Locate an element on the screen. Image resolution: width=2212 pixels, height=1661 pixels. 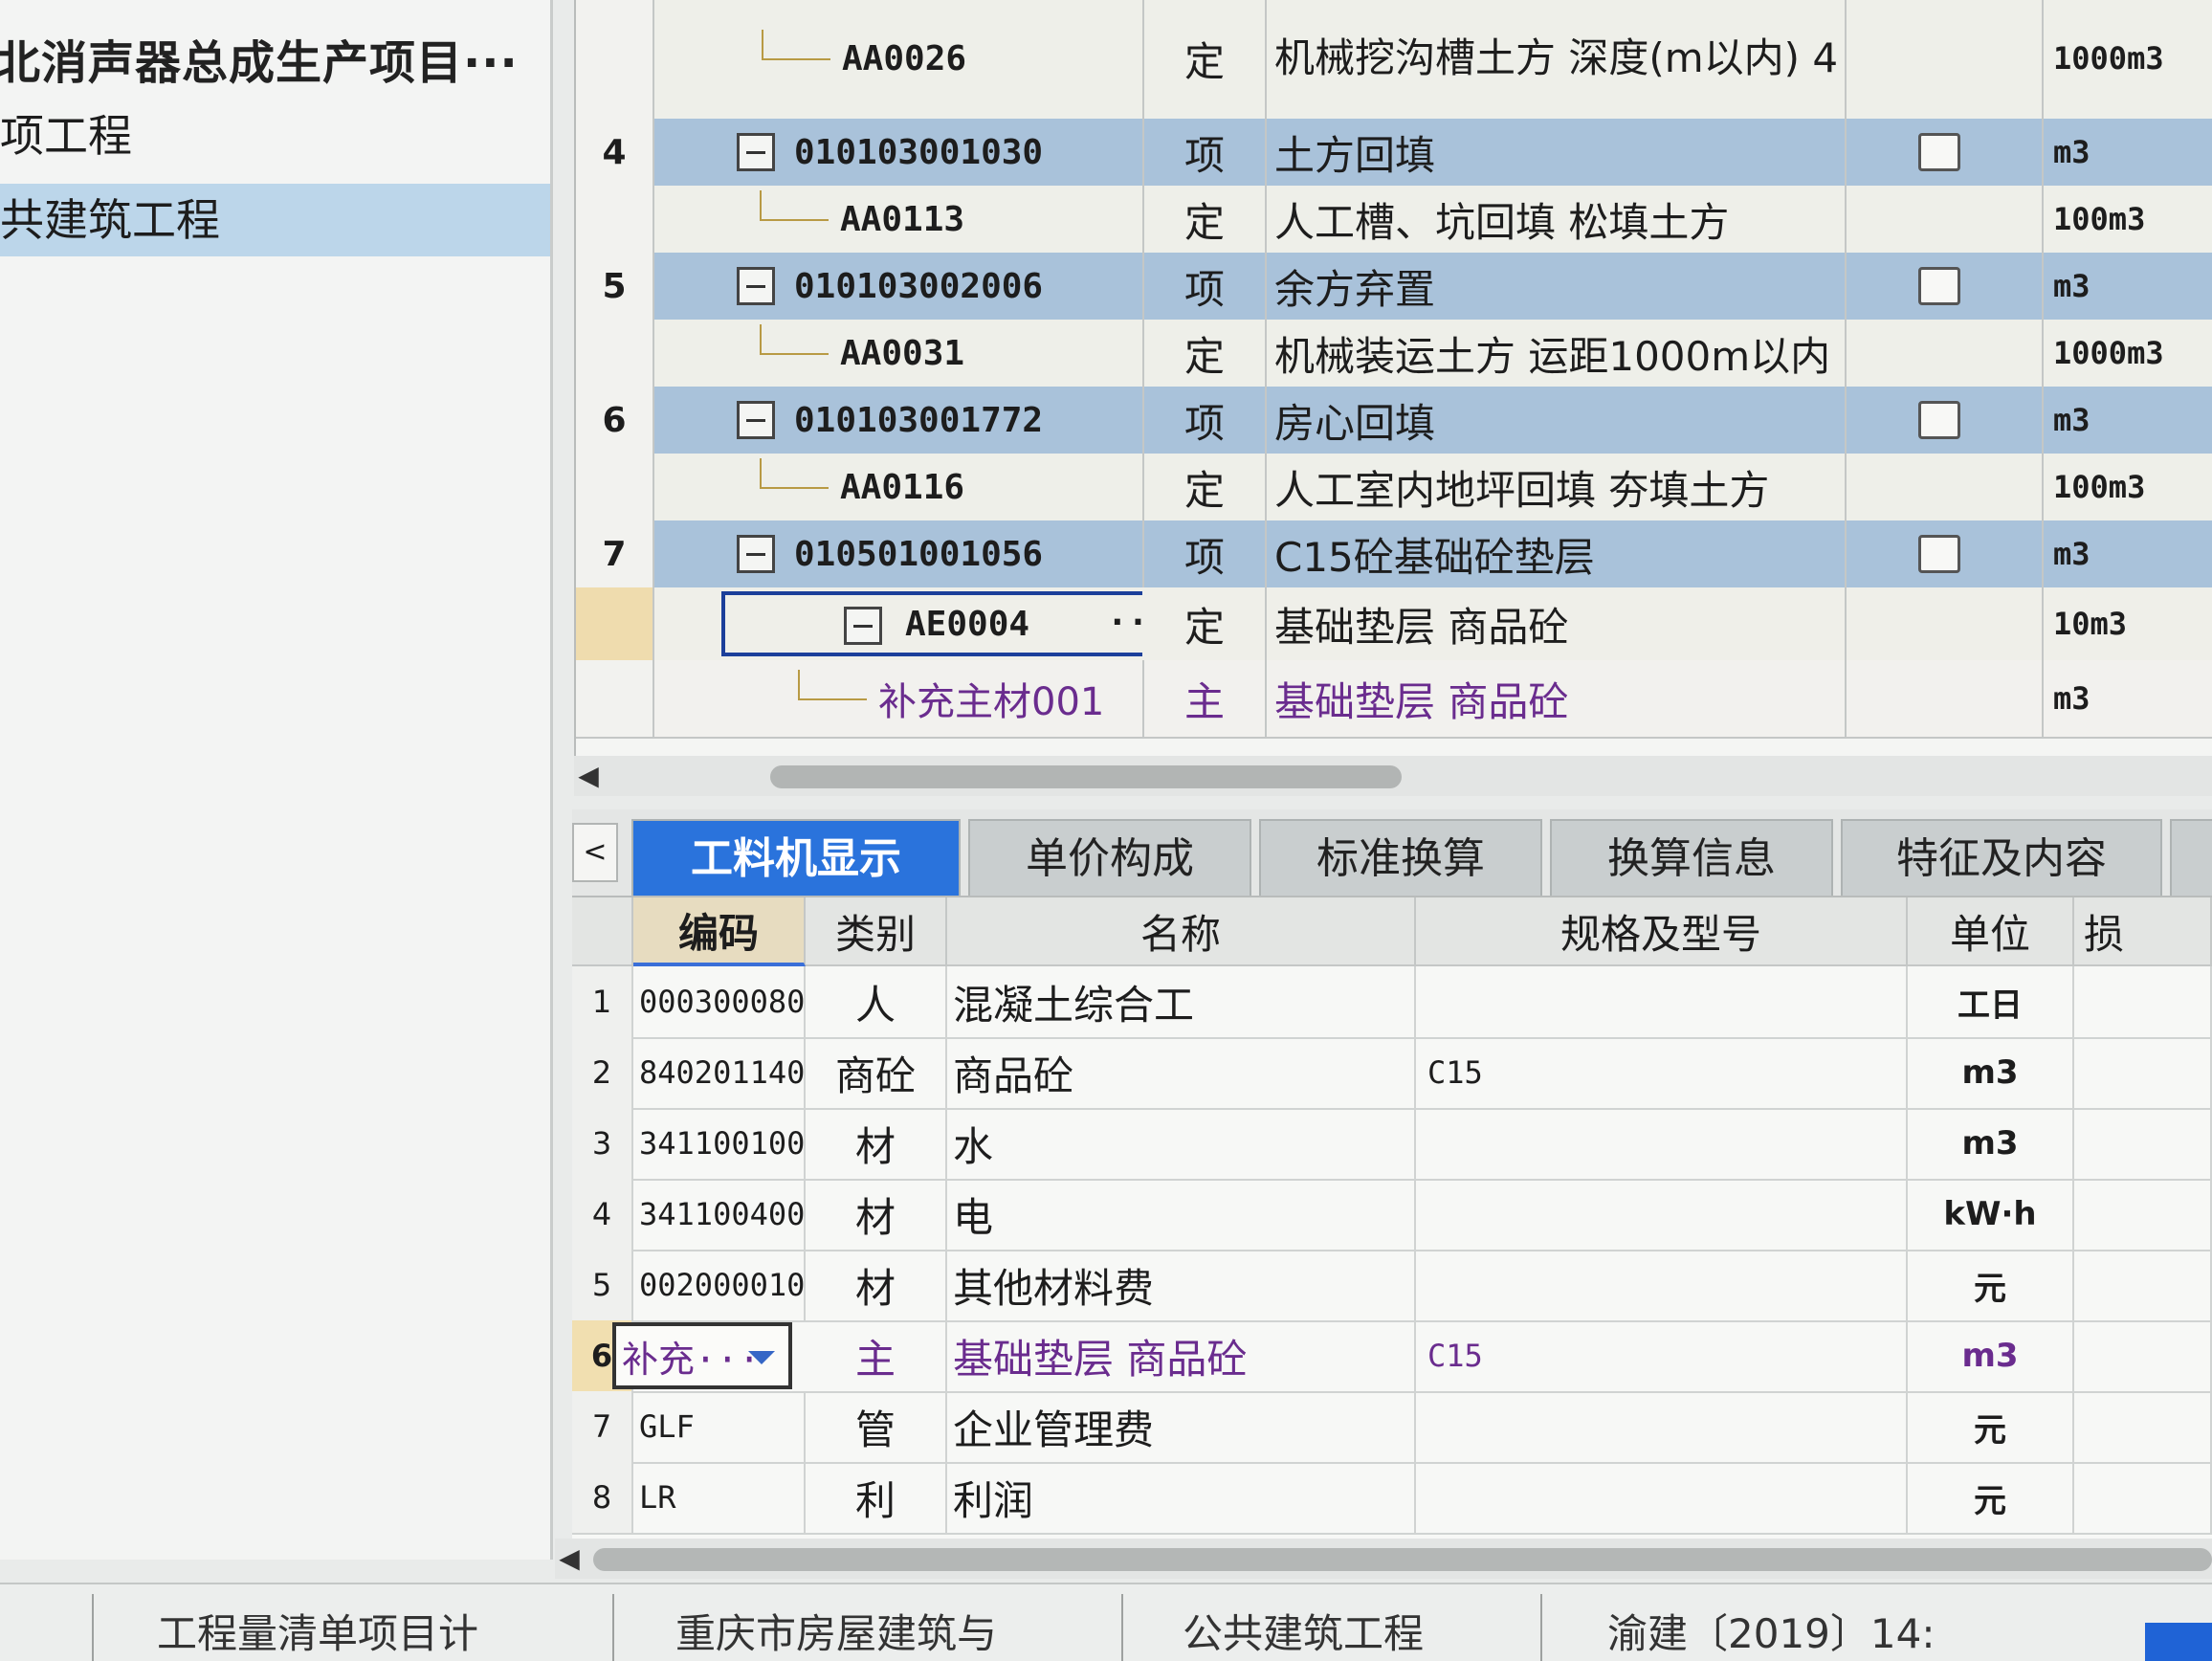
tab-labor-material-machine: 工料机显示 is located at coordinates (796, 858).